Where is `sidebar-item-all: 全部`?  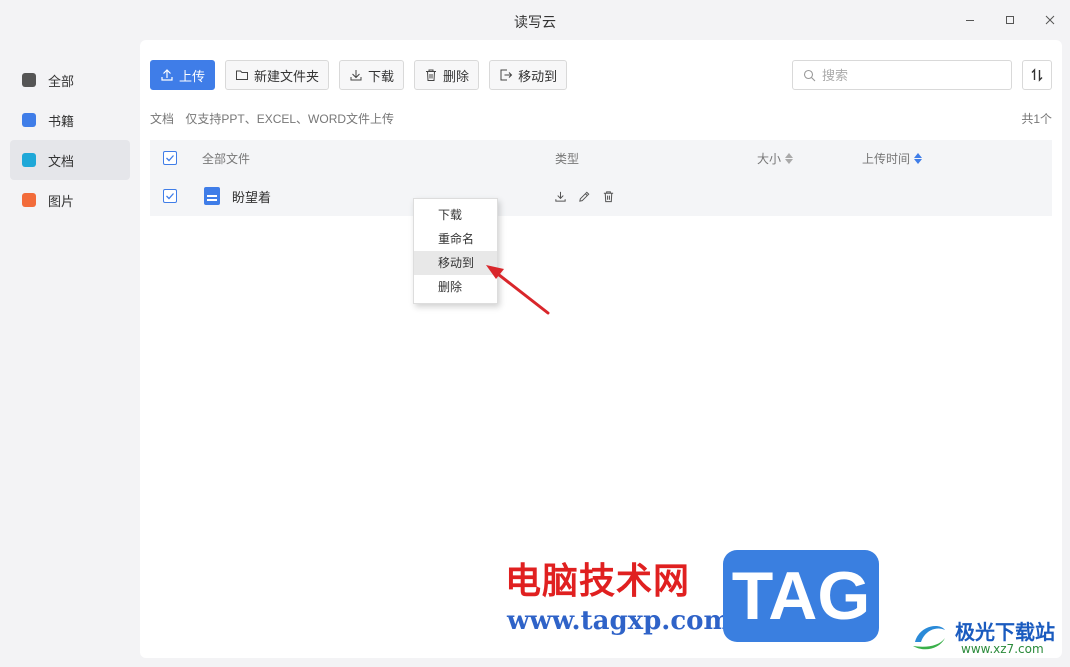 sidebar-item-all: 全部 is located at coordinates (70, 80).